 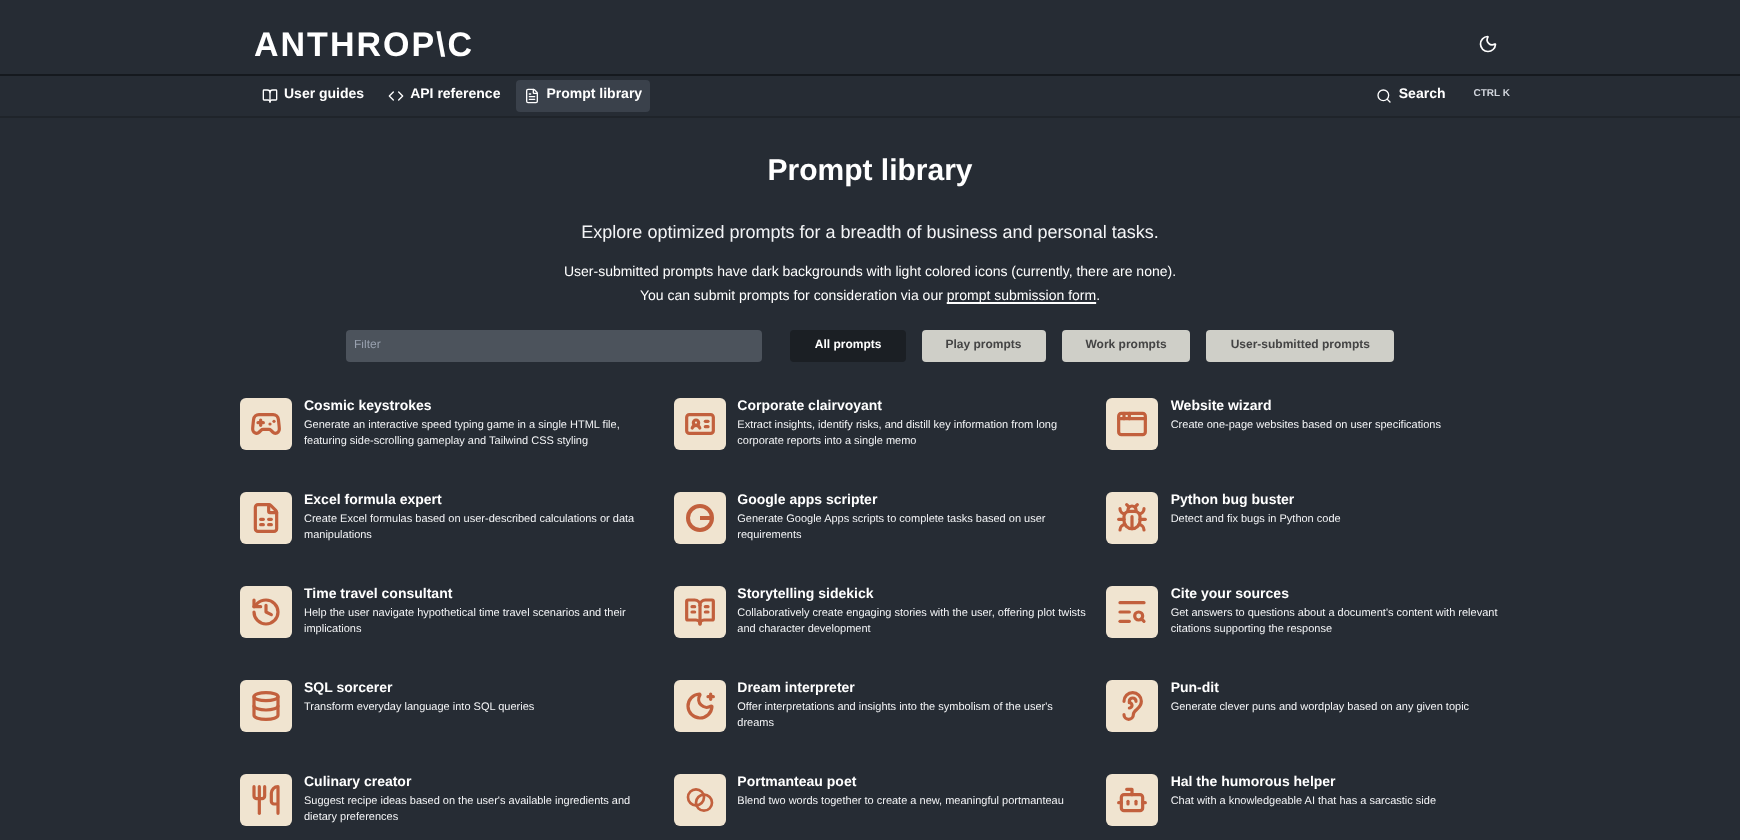 I want to click on page-title: Prompt library, so click(x=870, y=172).